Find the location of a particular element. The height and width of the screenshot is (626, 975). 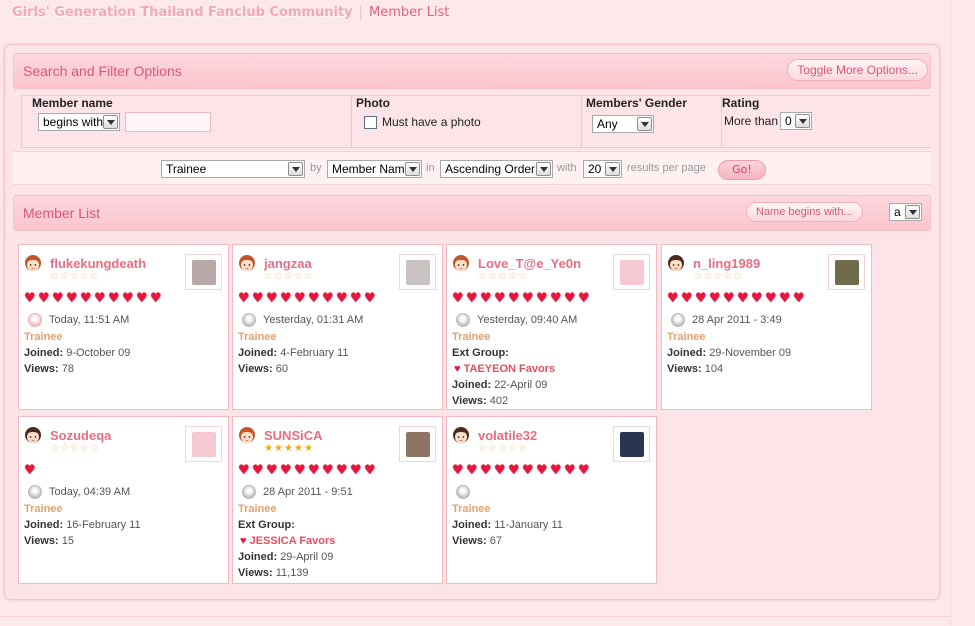

in-label: in is located at coordinates (430, 168).